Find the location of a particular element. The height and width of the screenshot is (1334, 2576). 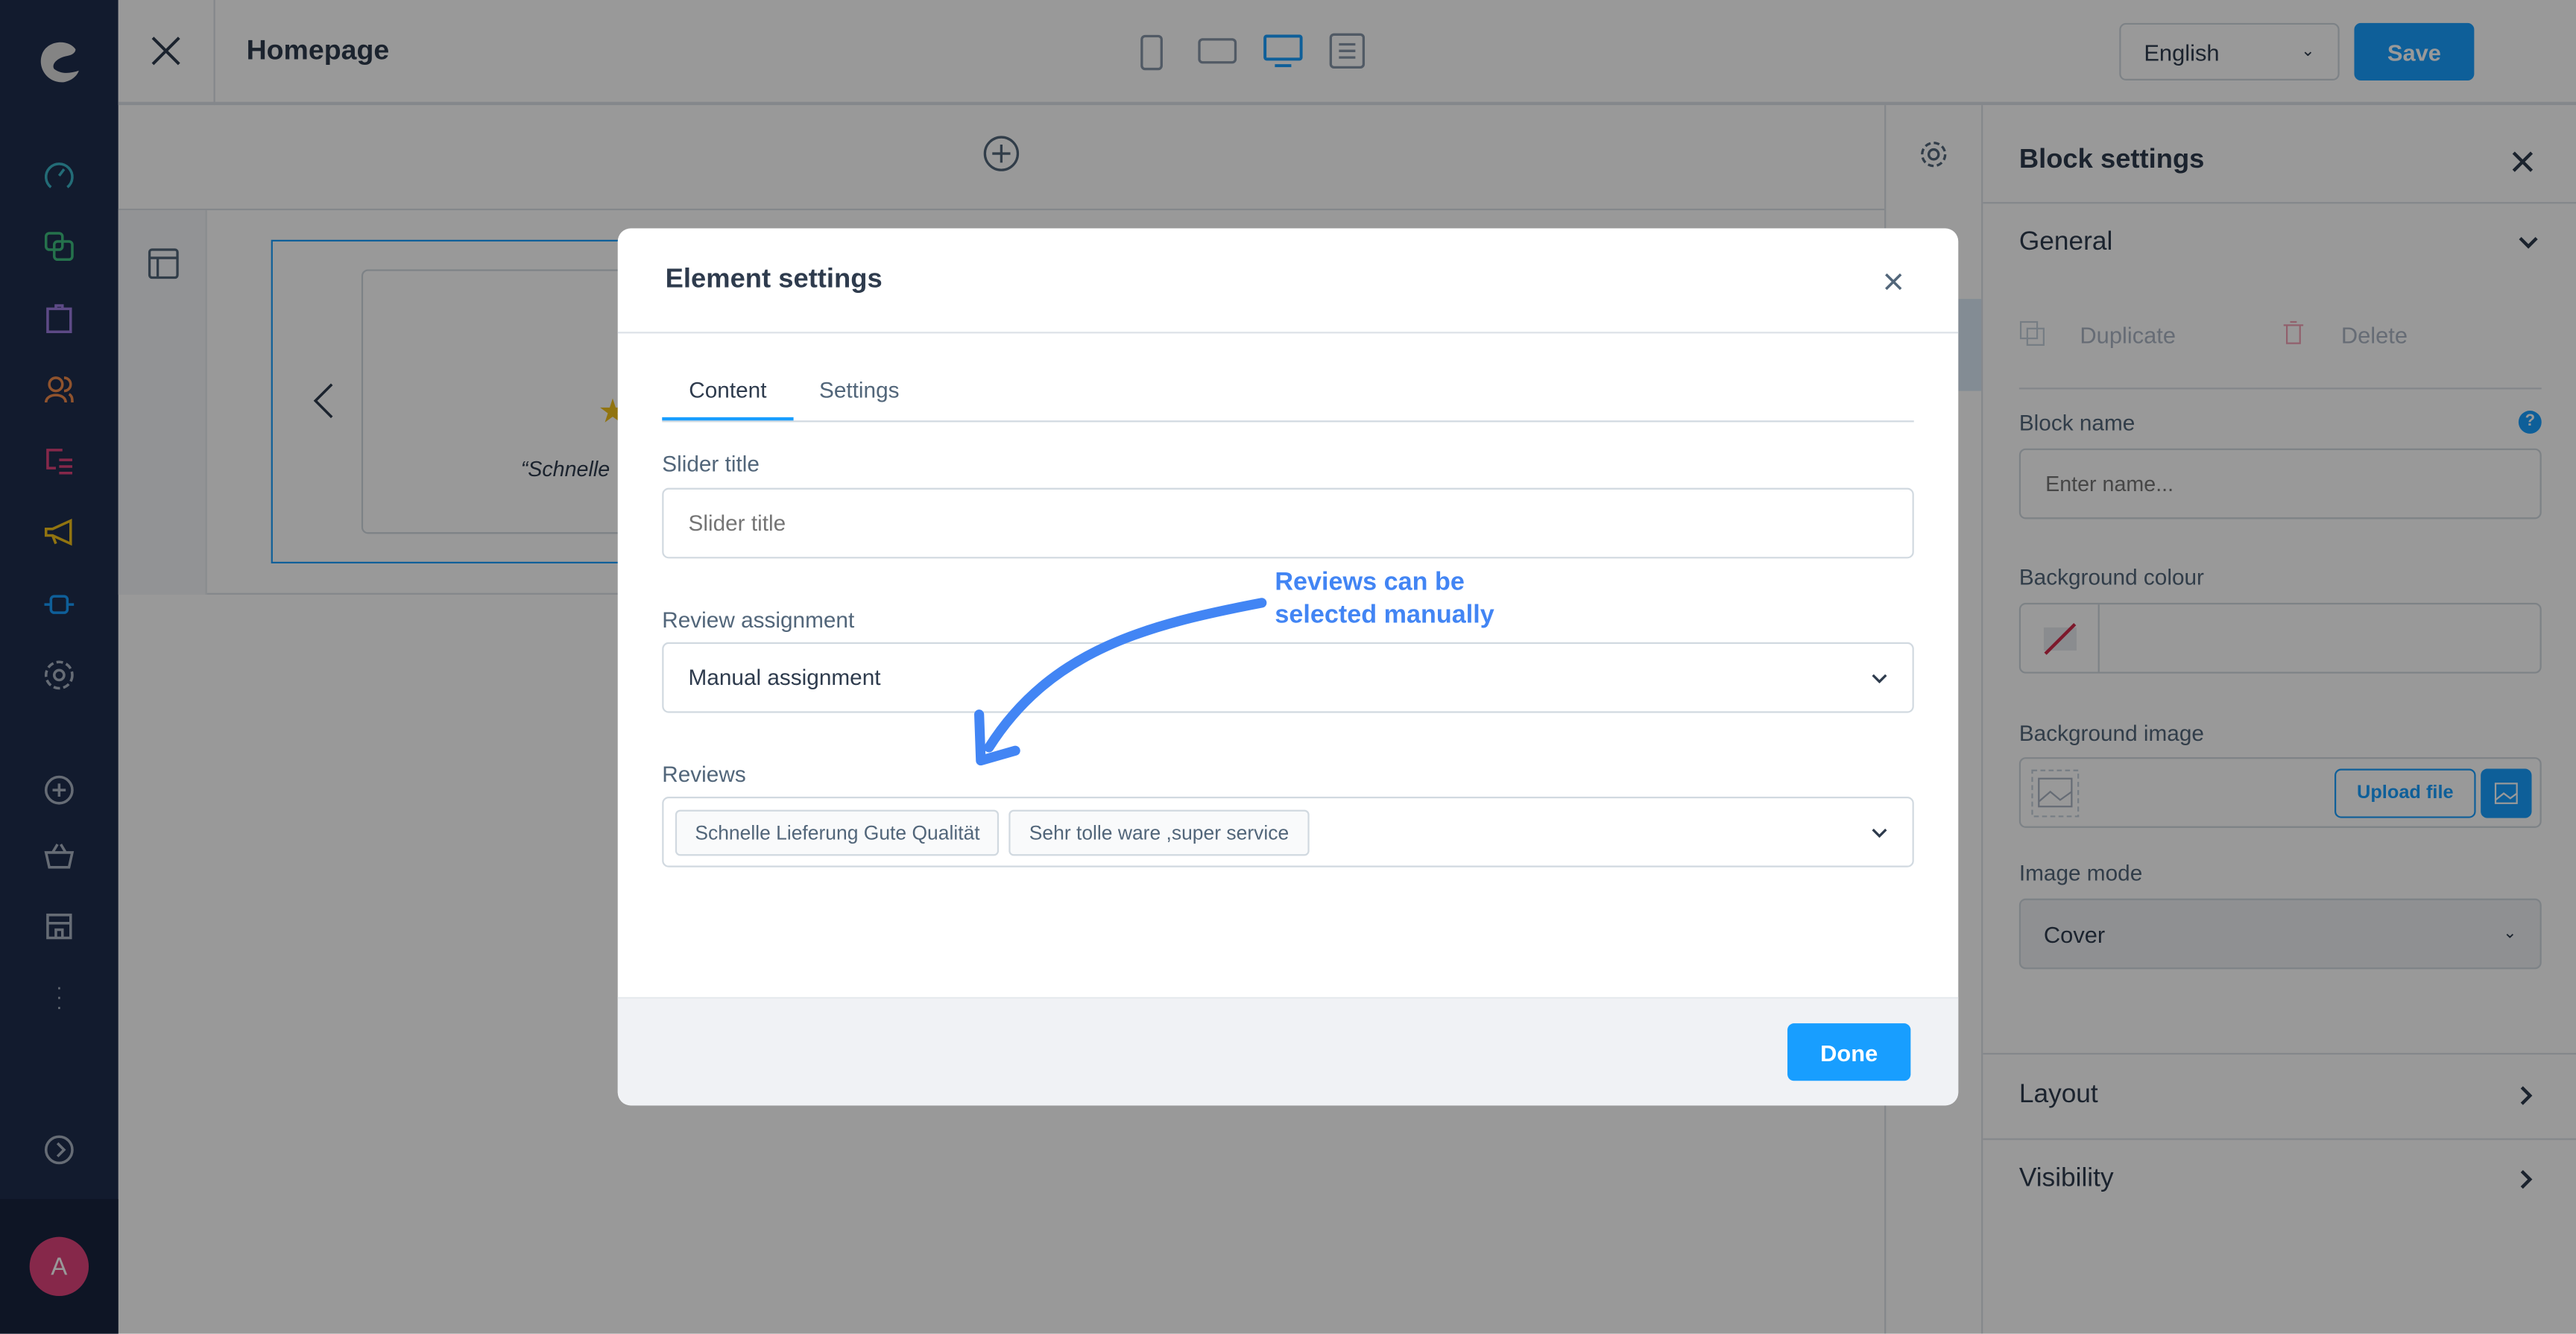

tab-bar-line is located at coordinates (1288, 422).